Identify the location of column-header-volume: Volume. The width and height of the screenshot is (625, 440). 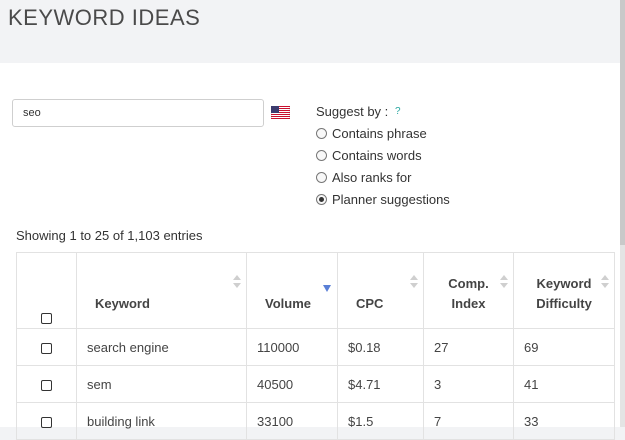
(292, 290).